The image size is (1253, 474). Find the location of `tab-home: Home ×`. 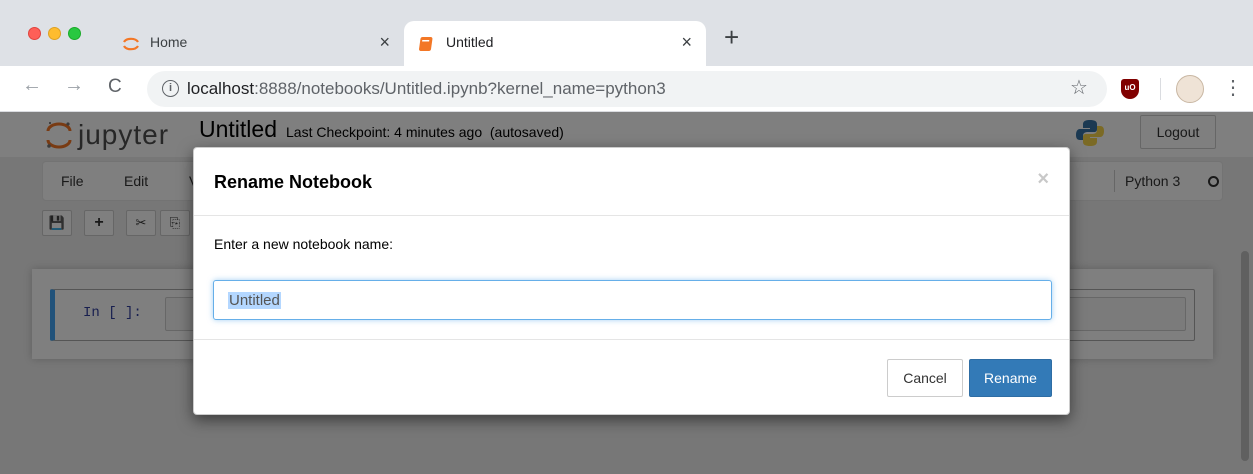

tab-home: Home × is located at coordinates (256, 43).